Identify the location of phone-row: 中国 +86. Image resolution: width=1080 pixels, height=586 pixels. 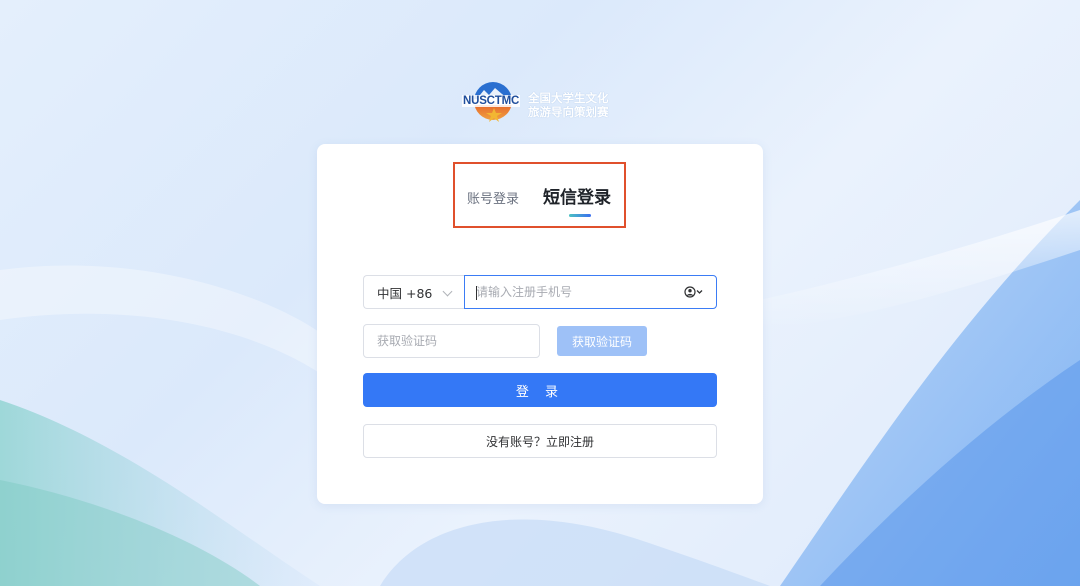
(540, 292).